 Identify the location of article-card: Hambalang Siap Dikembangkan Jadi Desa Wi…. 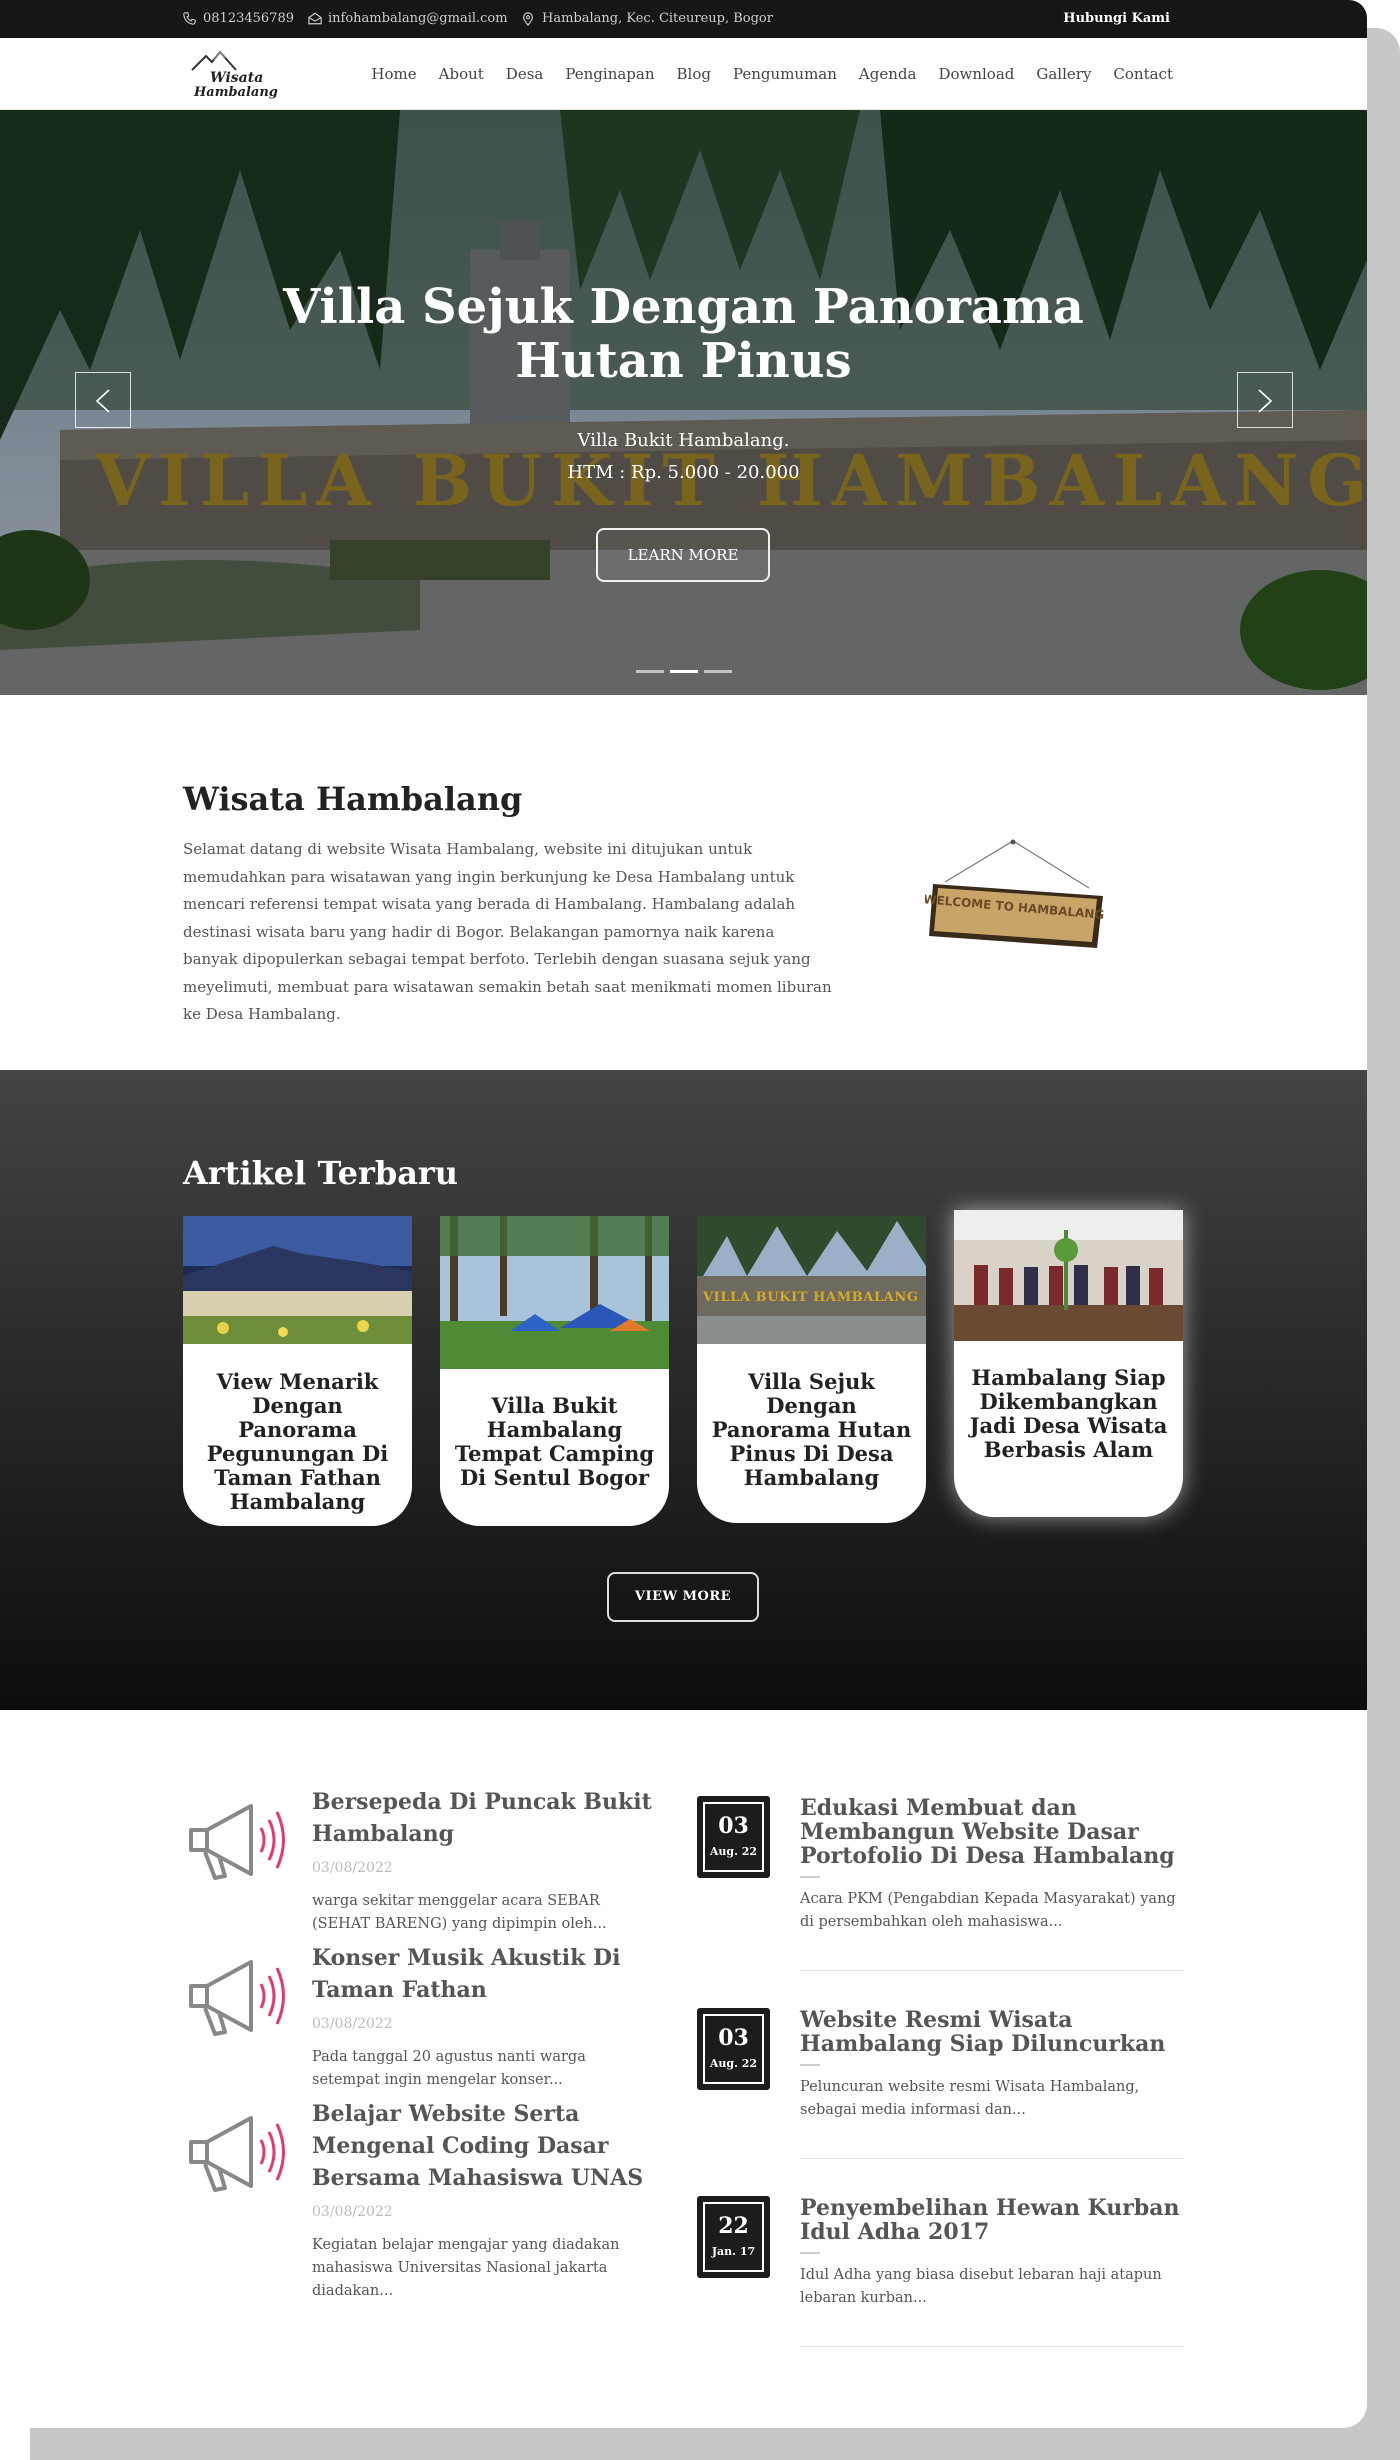
(1068, 1363).